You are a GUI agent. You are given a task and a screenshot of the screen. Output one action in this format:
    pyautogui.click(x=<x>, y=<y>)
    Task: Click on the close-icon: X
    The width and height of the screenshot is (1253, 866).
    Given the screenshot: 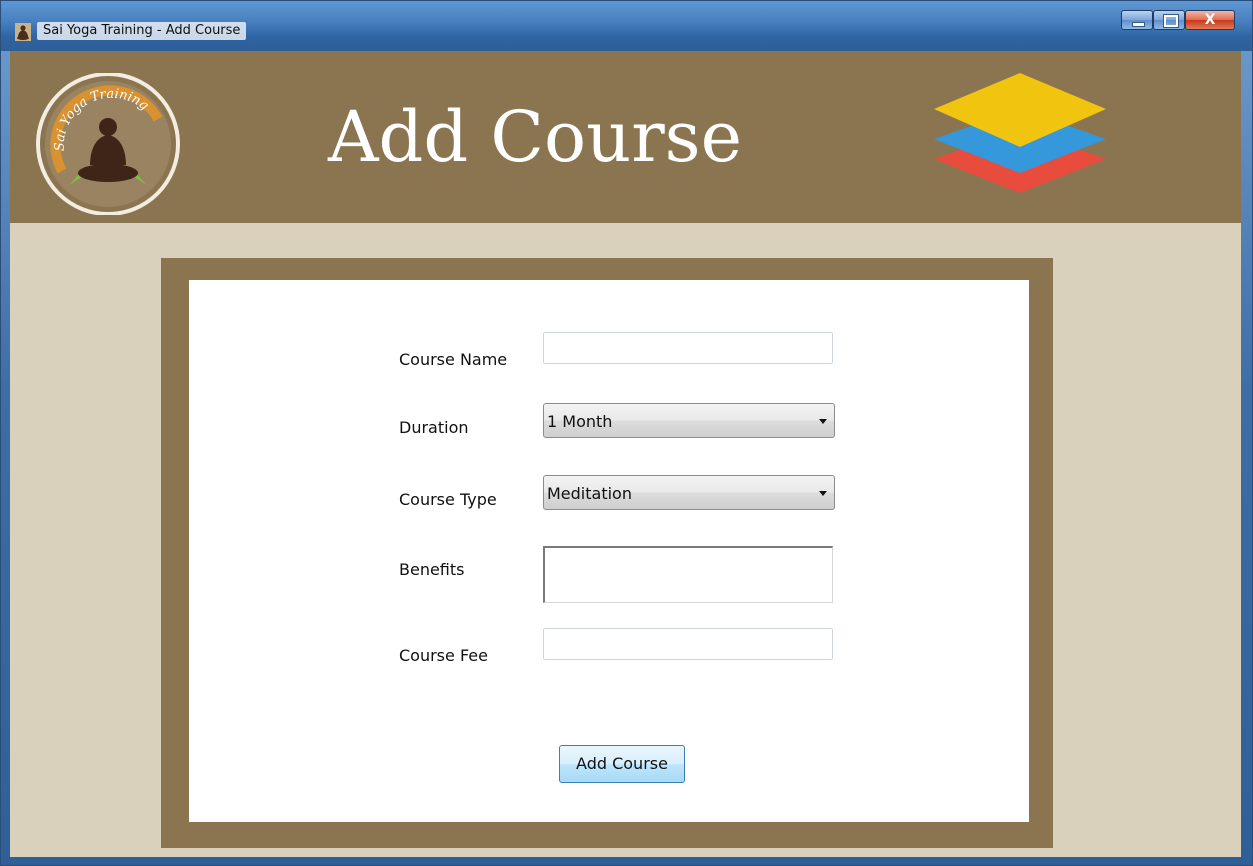 What is the action you would take?
    pyautogui.click(x=1210, y=20)
    